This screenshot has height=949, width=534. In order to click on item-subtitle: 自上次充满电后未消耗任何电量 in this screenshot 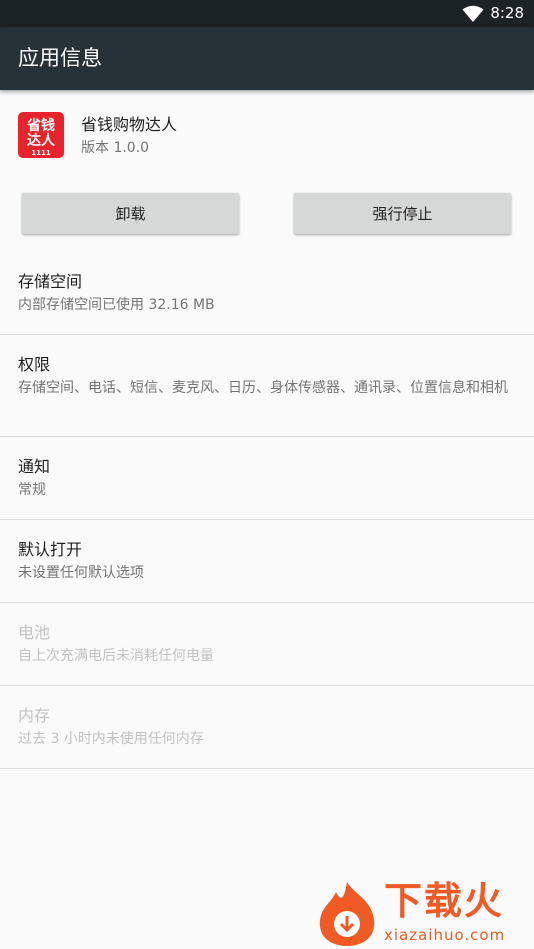, I will do `click(116, 656)`.